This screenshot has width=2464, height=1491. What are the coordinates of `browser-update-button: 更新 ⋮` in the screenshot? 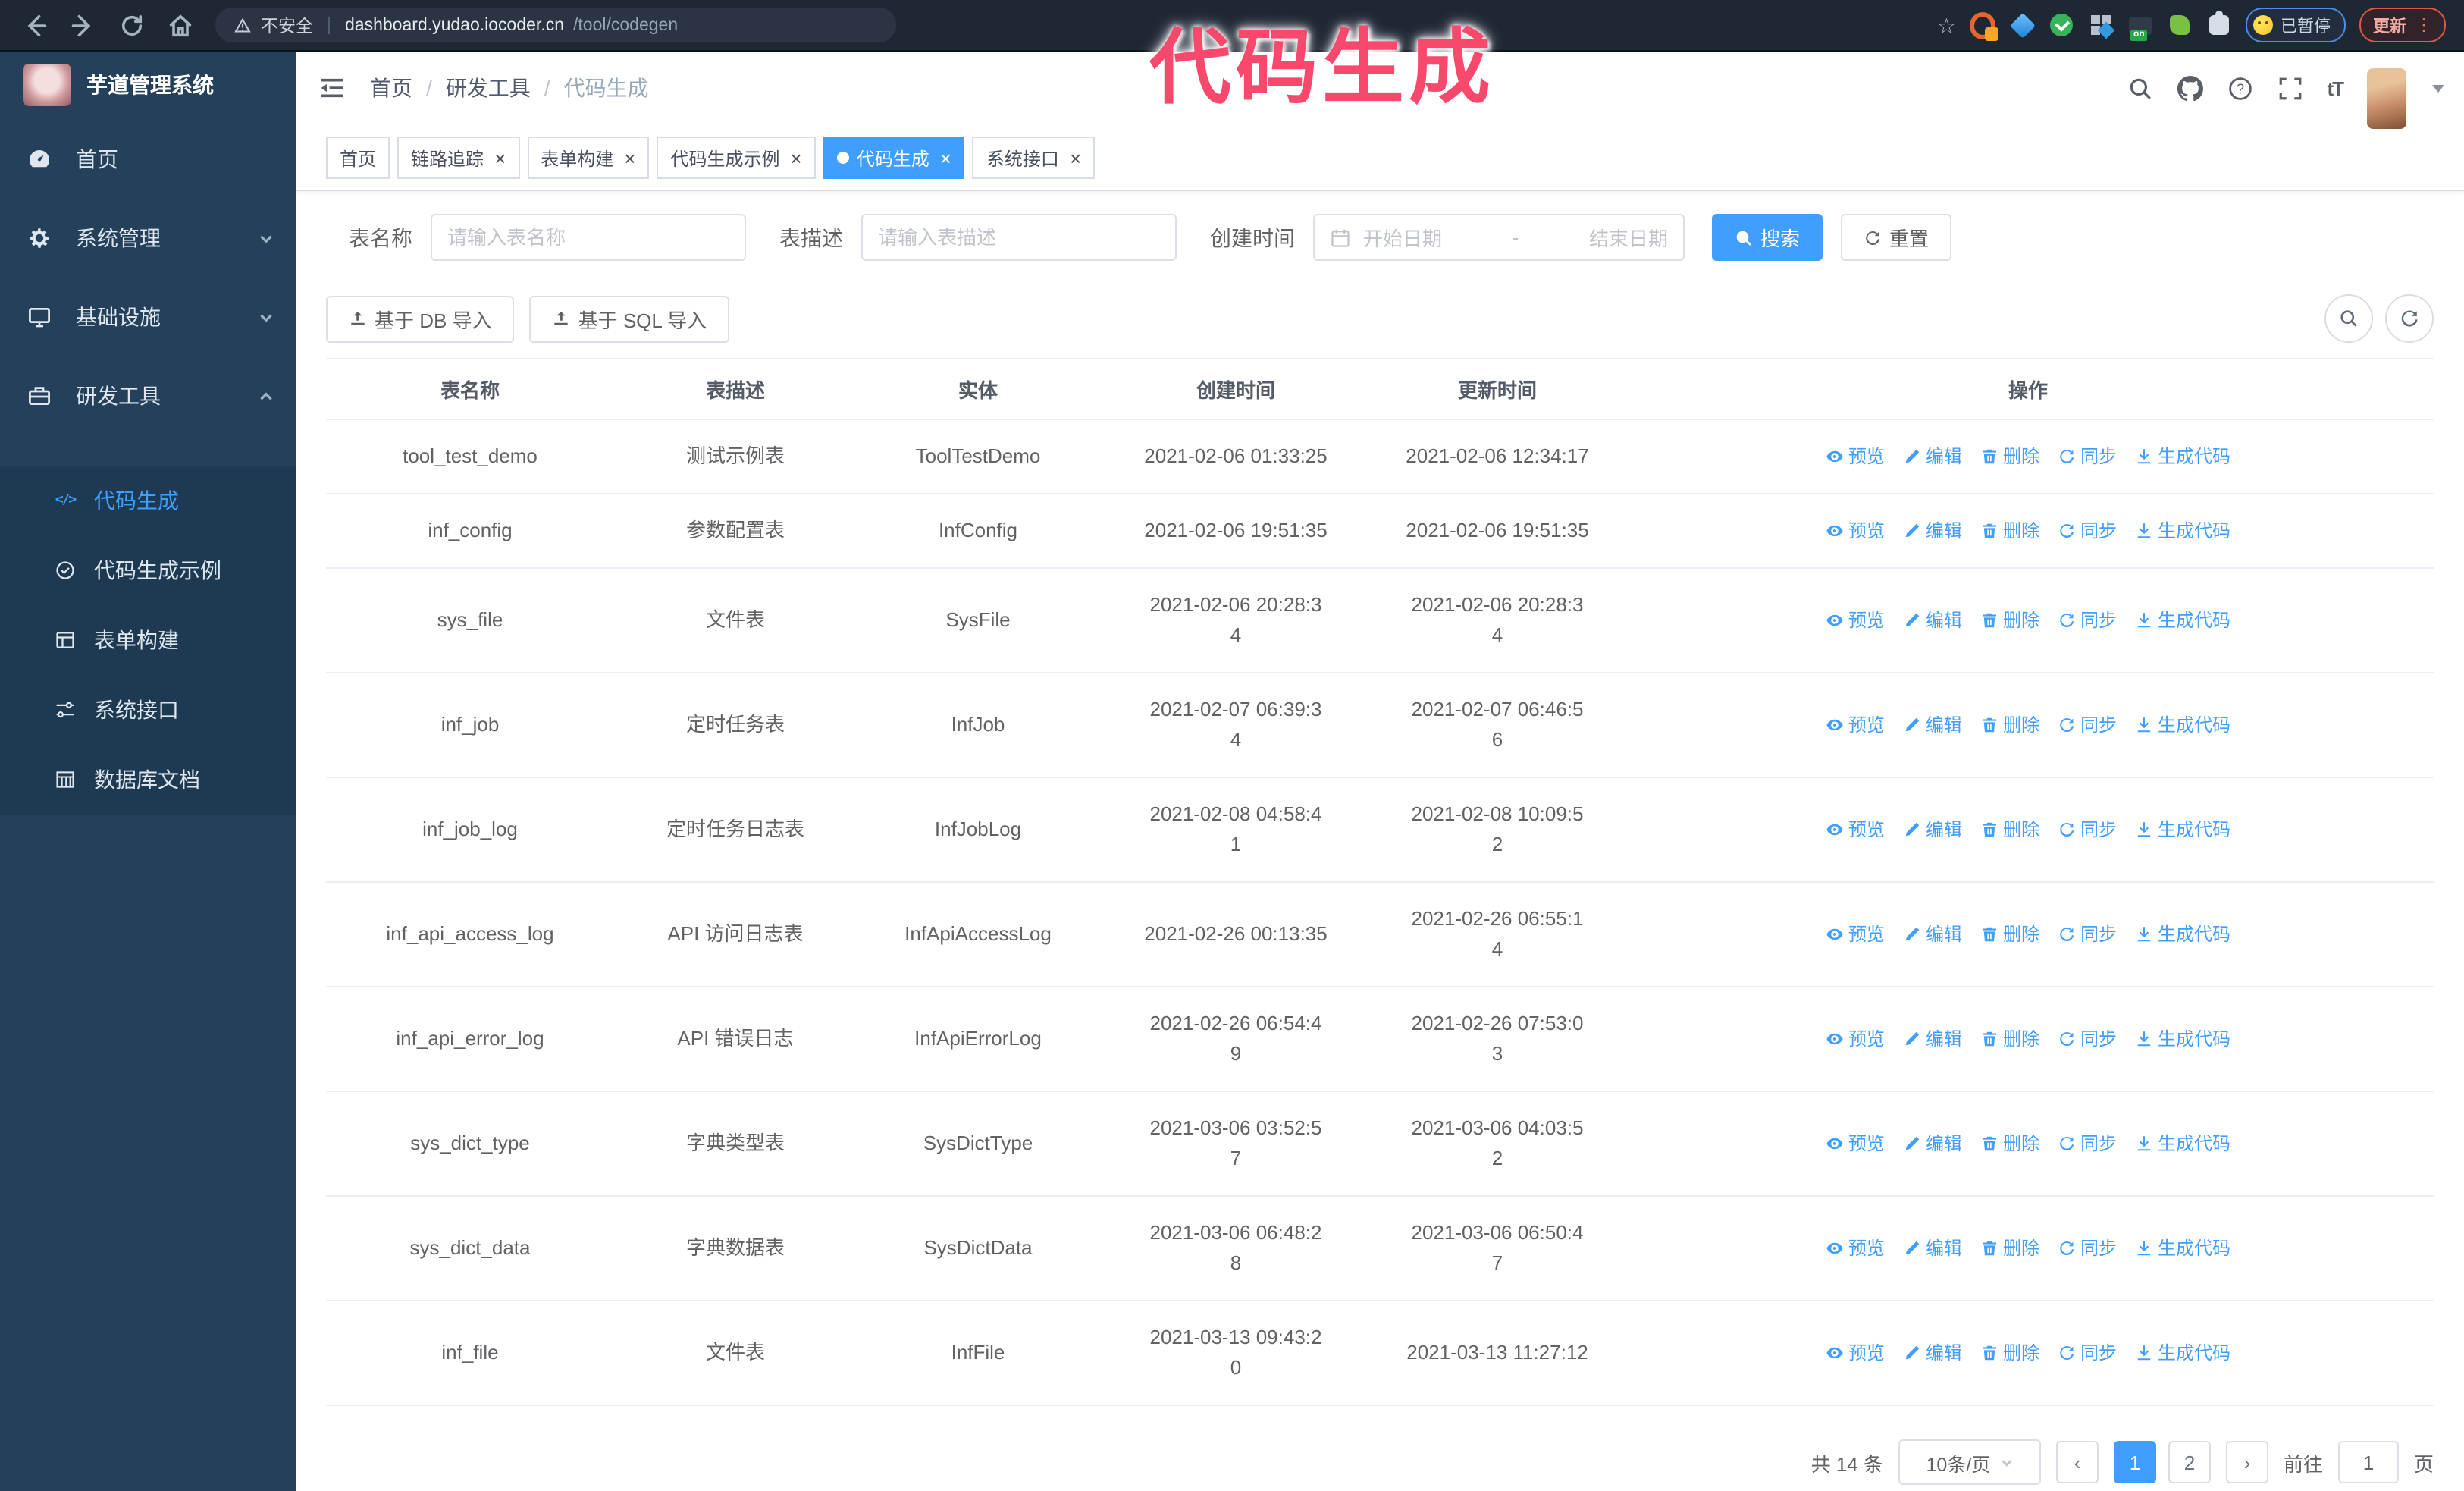 It's located at (2402, 25).